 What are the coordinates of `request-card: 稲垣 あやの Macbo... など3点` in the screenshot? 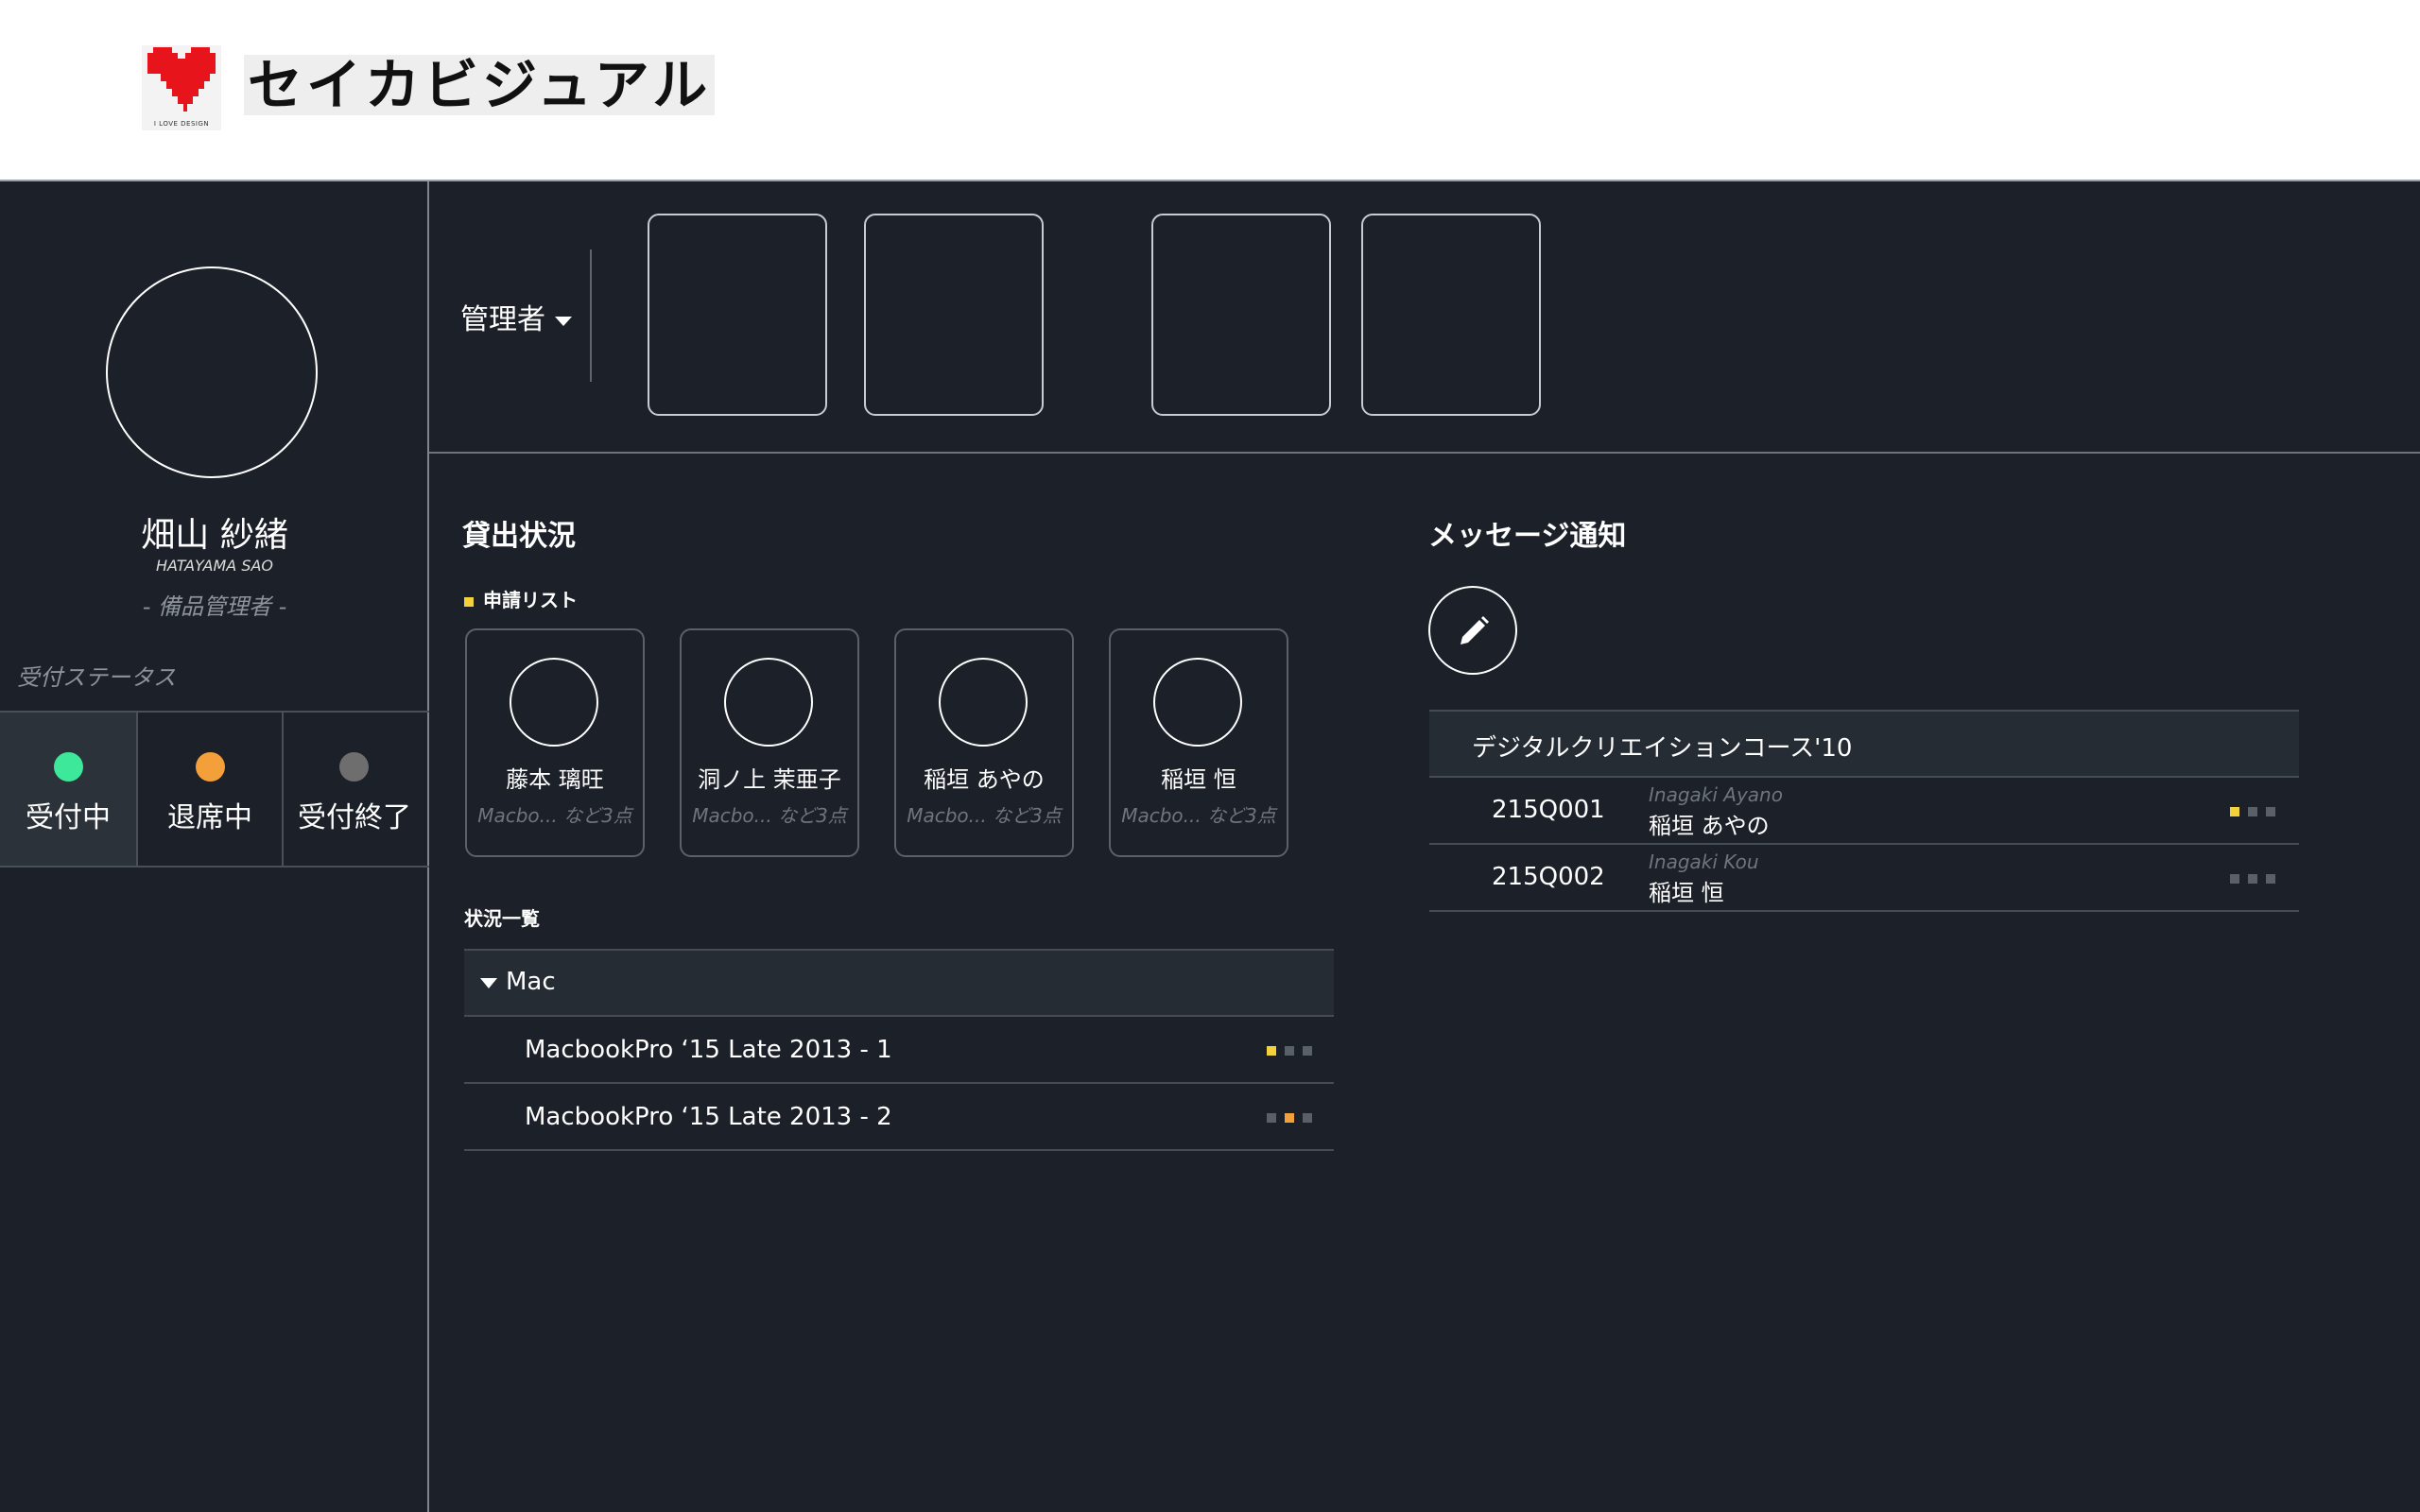 It's located at (984, 742).